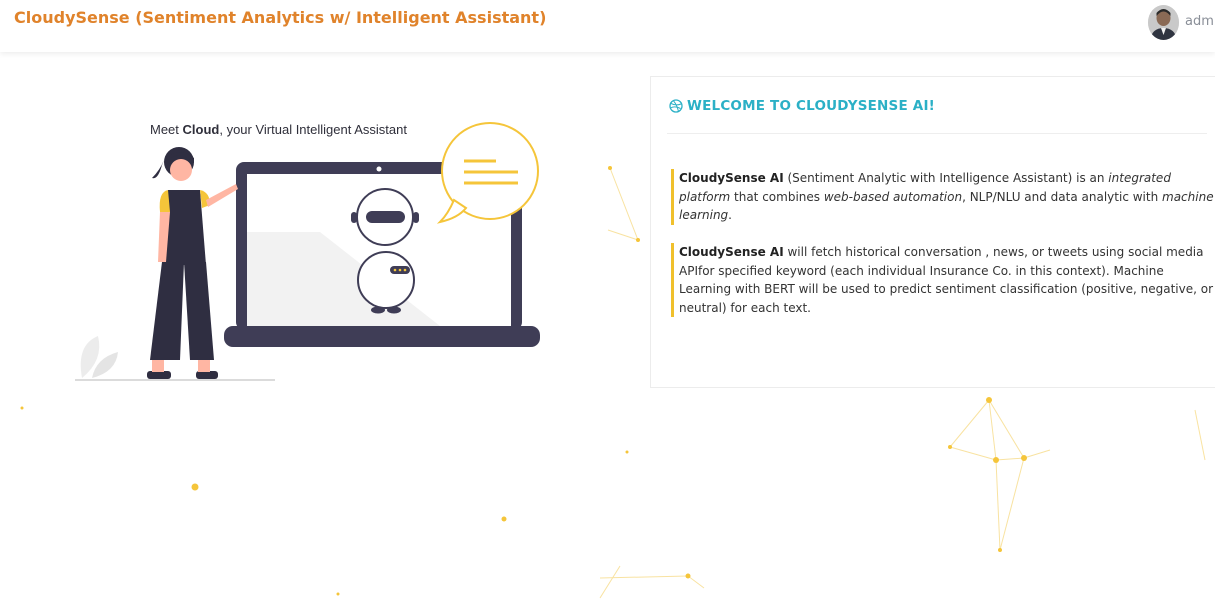 Image resolution: width=1215 pixels, height=599 pixels. Describe the element at coordinates (99, 357) in the screenshot. I see `leaf-icon` at that location.